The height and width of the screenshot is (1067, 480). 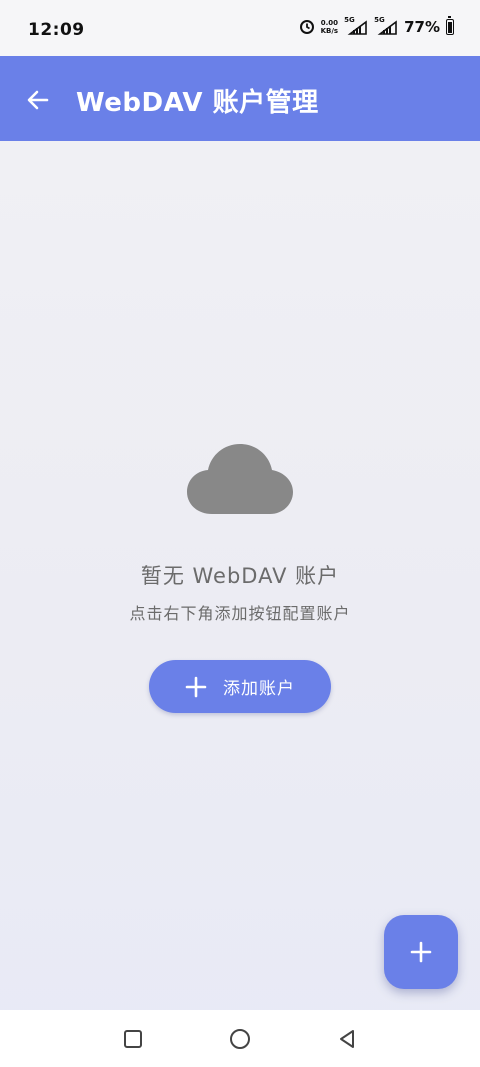 I want to click on back-button, so click(x=38, y=100).